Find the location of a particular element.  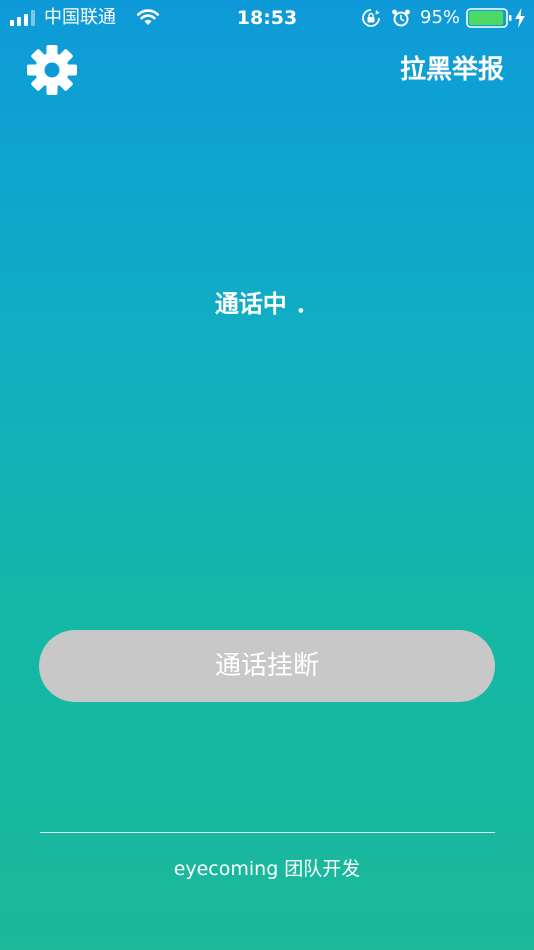

charging-bolt-icon is located at coordinates (520, 18).